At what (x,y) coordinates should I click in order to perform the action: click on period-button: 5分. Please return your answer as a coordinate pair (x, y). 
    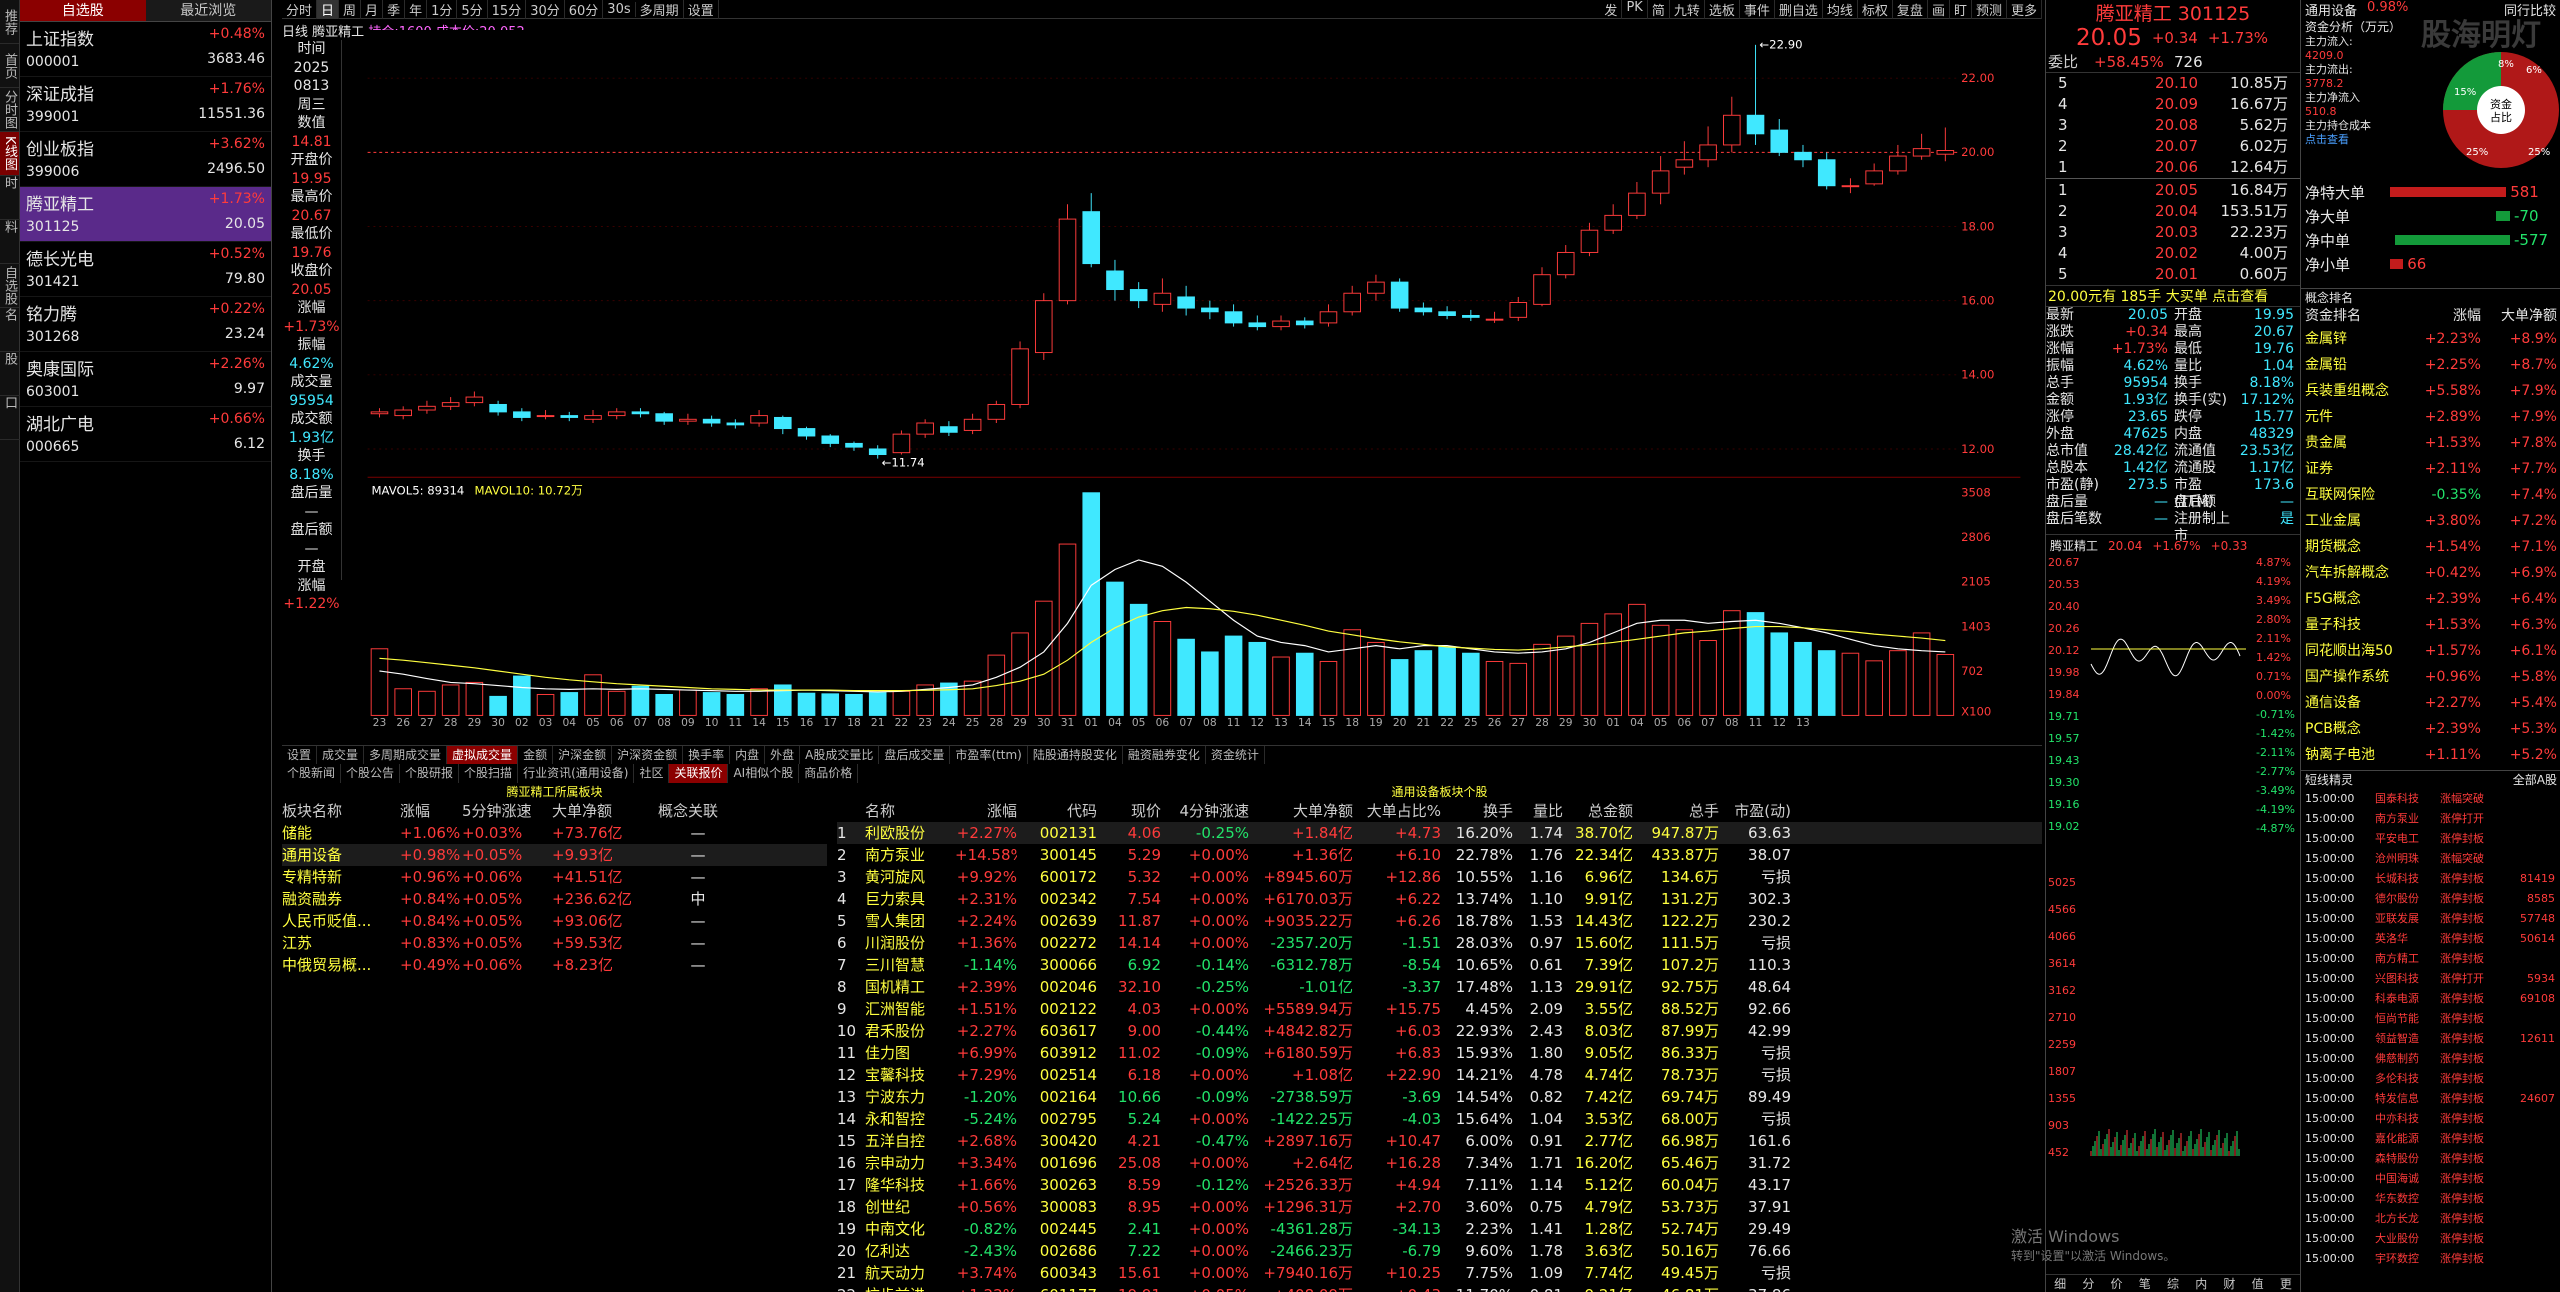
    Looking at the image, I should click on (472, 9).